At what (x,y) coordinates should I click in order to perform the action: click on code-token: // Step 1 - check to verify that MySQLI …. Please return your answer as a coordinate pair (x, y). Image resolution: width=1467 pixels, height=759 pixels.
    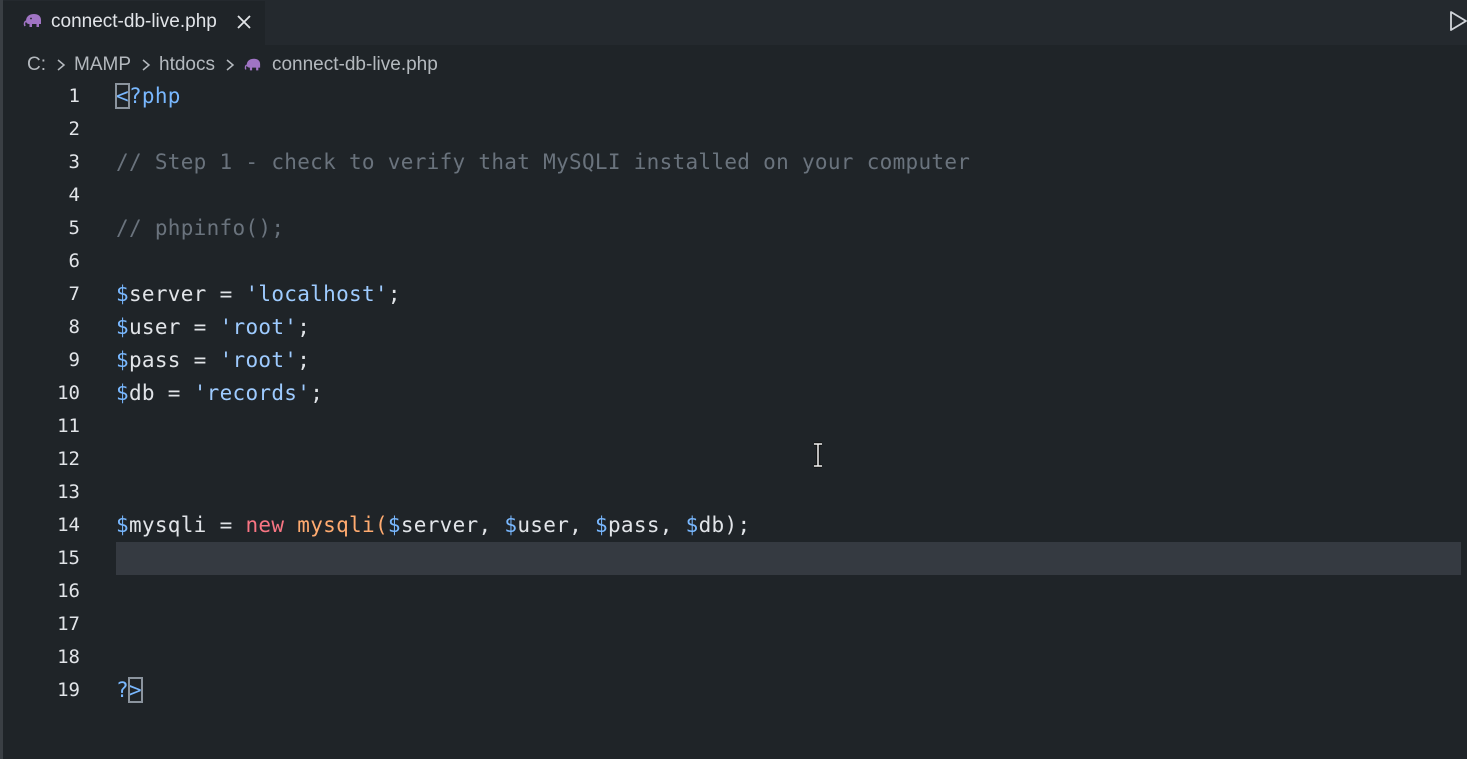
    Looking at the image, I should click on (543, 162).